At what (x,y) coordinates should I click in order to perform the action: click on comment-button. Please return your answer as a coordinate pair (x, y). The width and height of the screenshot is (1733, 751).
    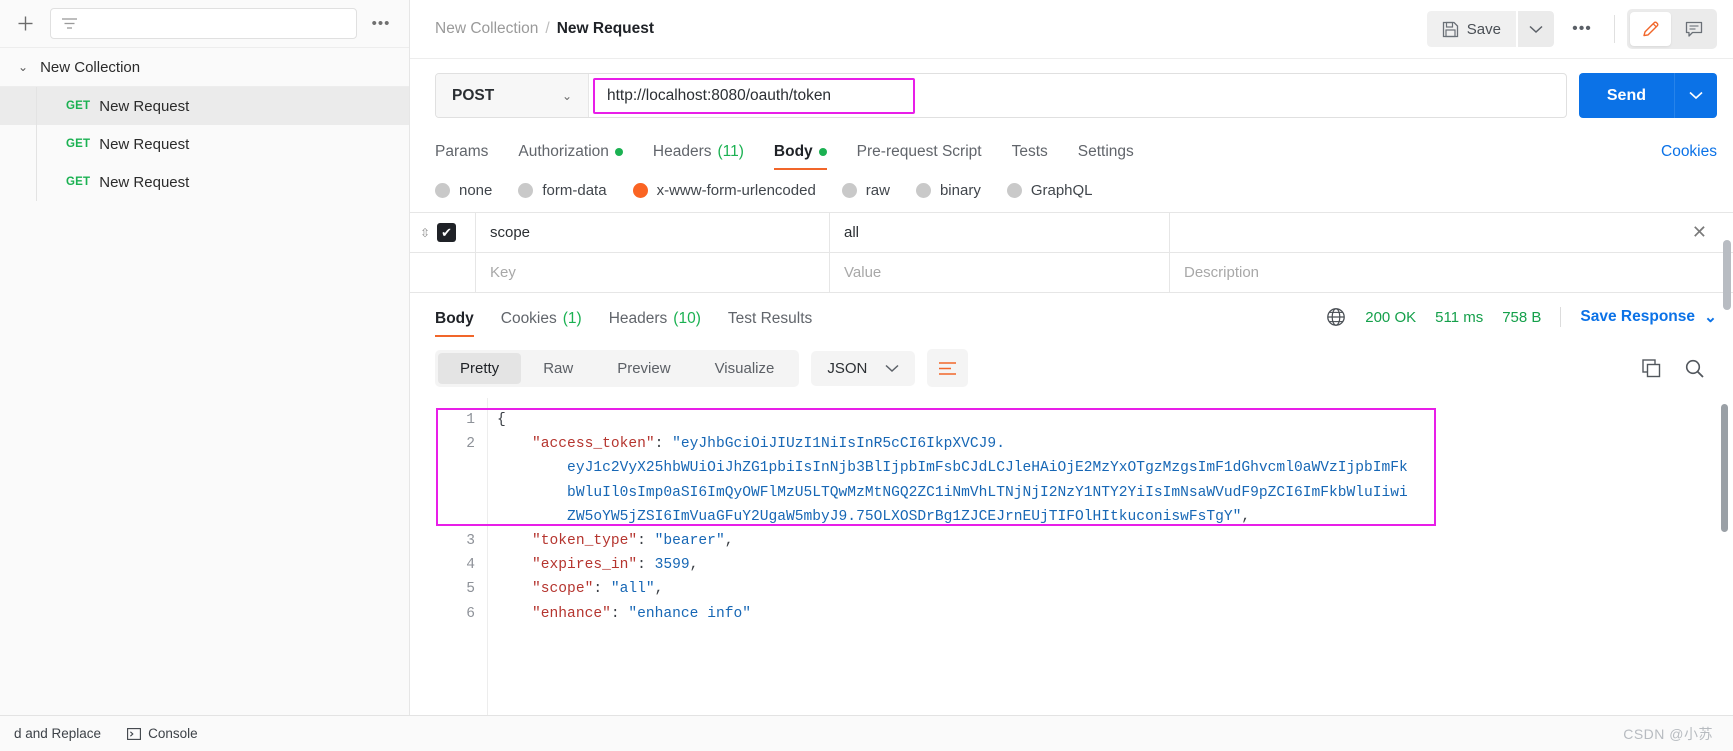
    Looking at the image, I should click on (1693, 29).